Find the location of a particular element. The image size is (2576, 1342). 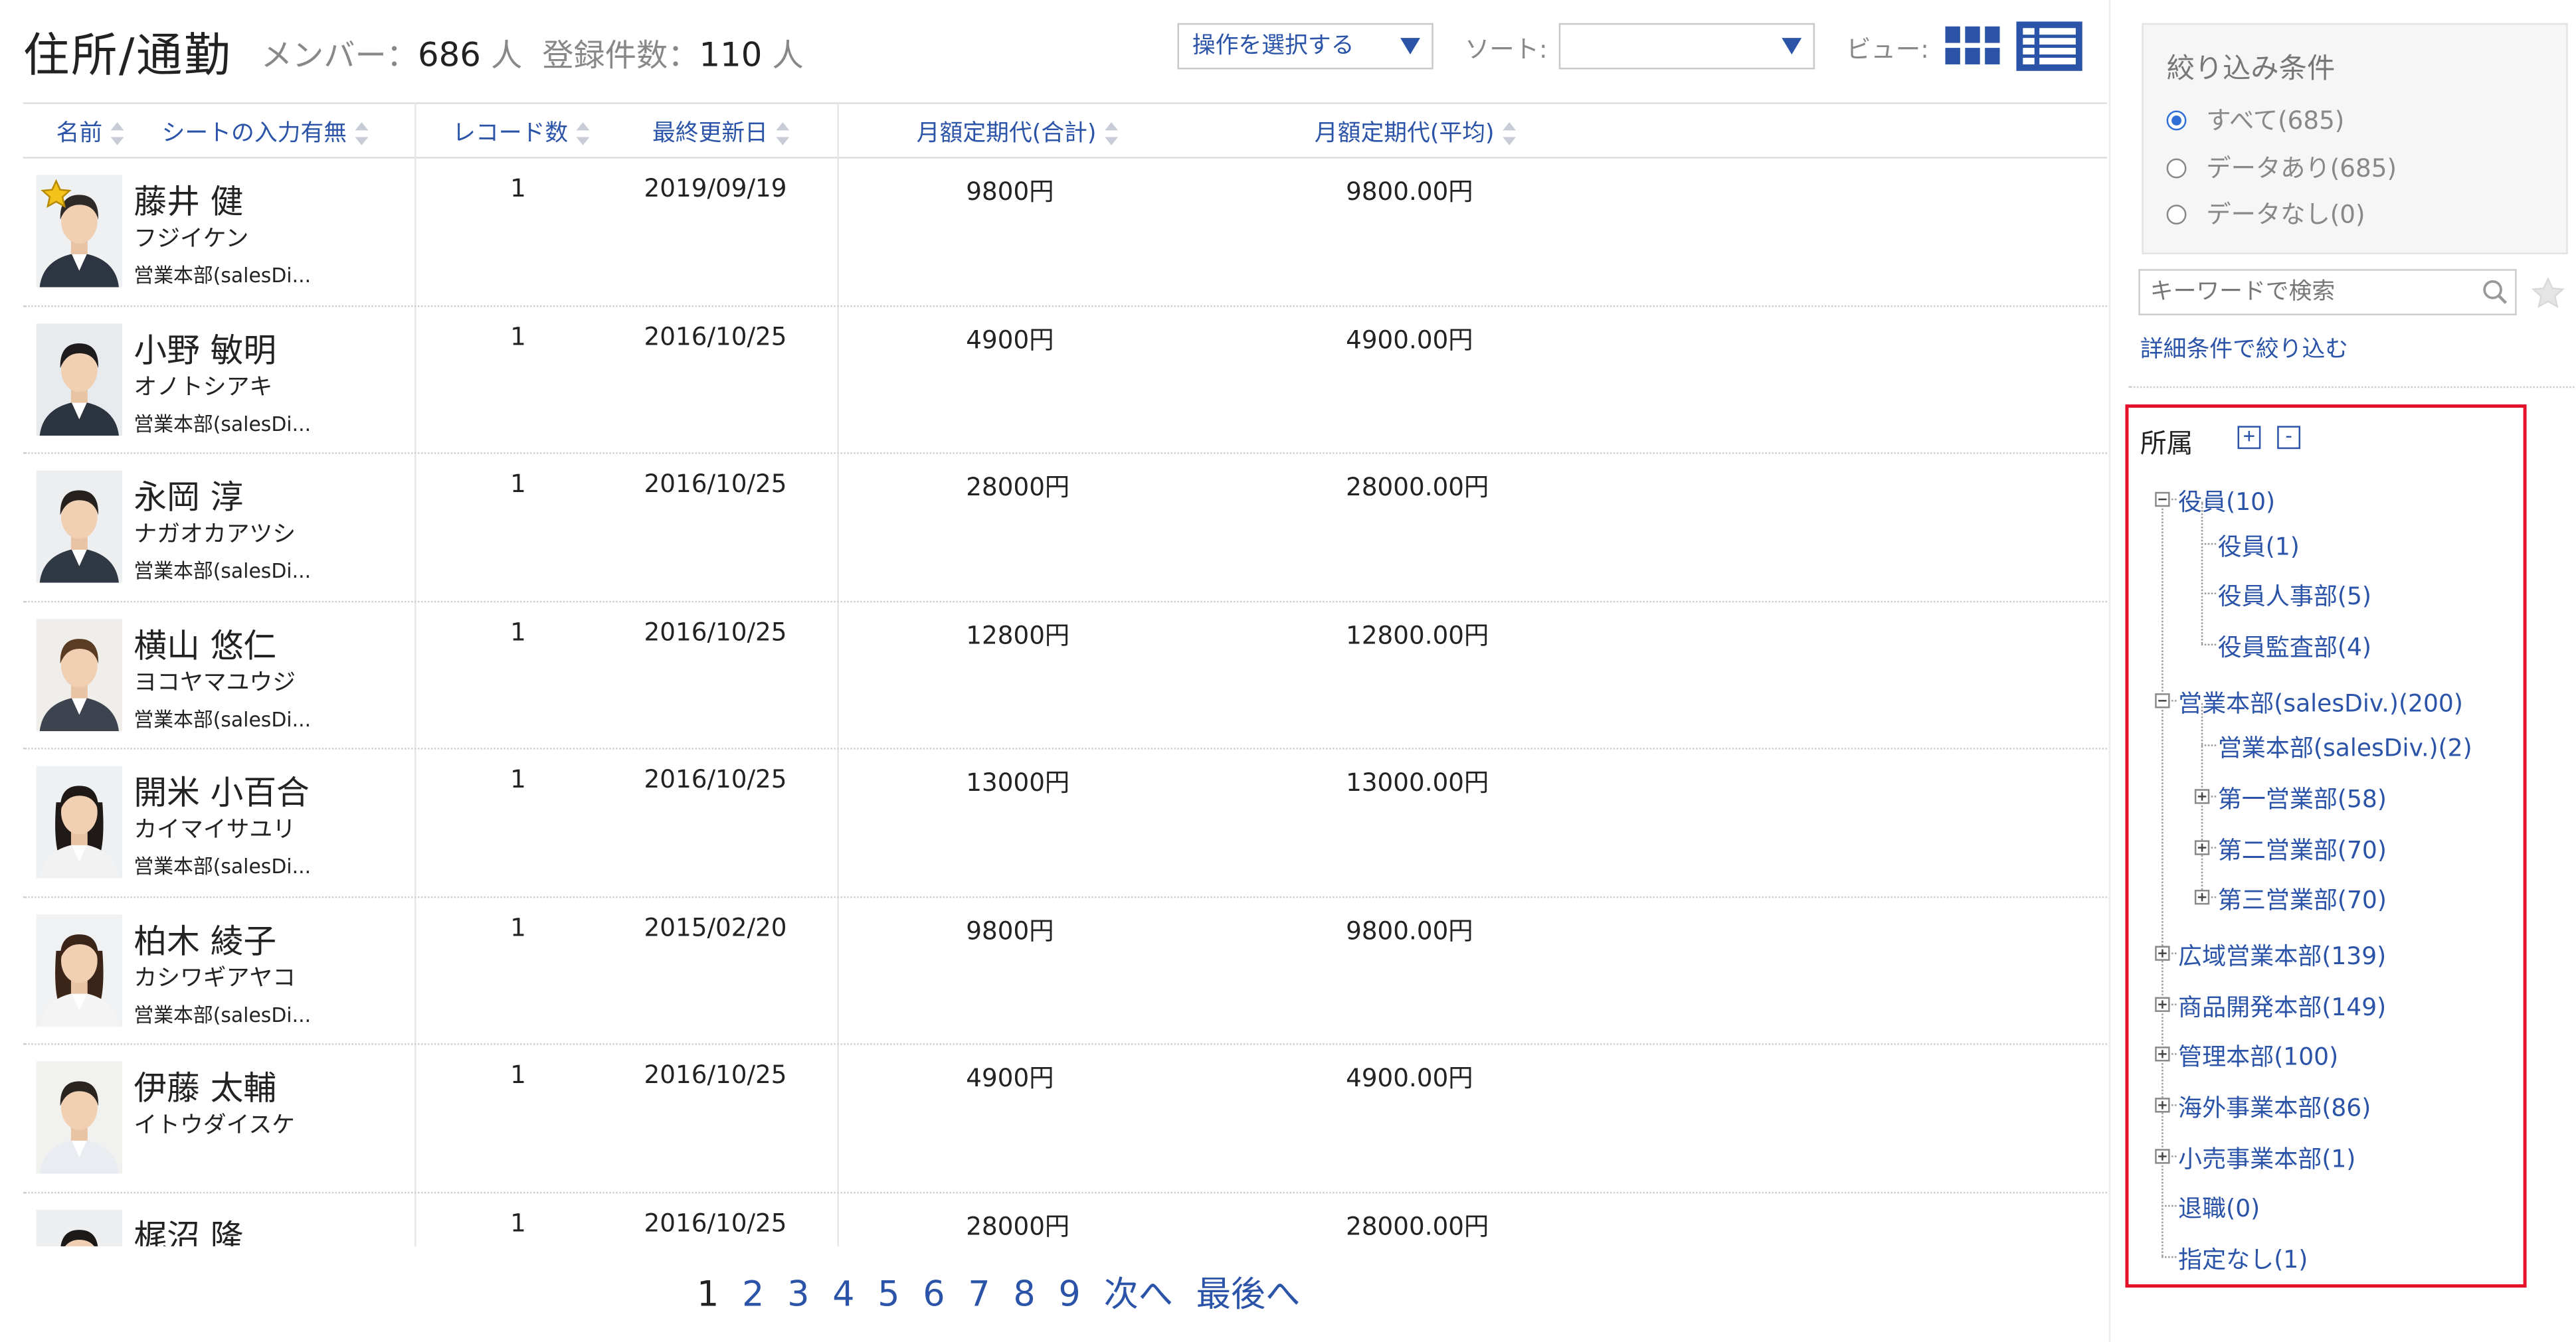

member-name: 柏木 綾子 is located at coordinates (205, 938).